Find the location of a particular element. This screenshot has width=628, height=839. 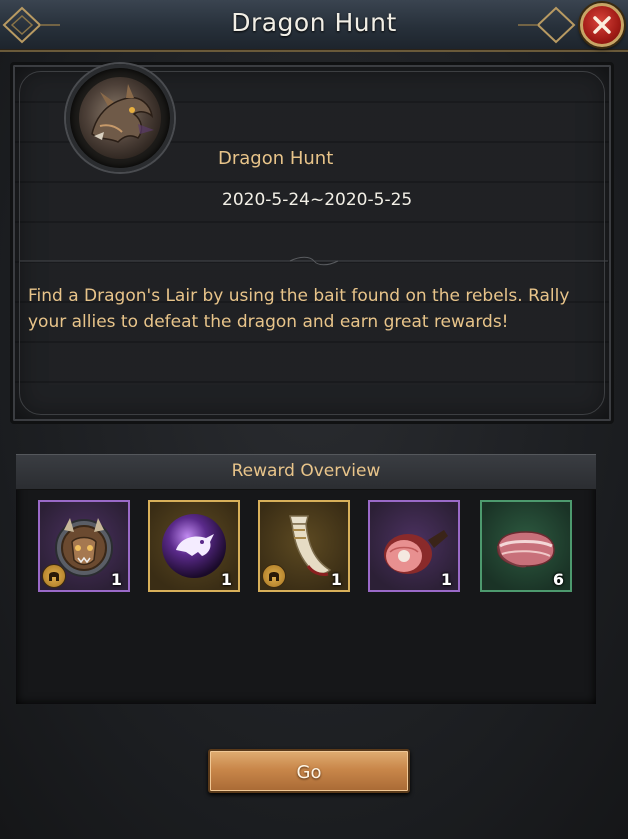

dragon-orb-icon is located at coordinates (194, 546).